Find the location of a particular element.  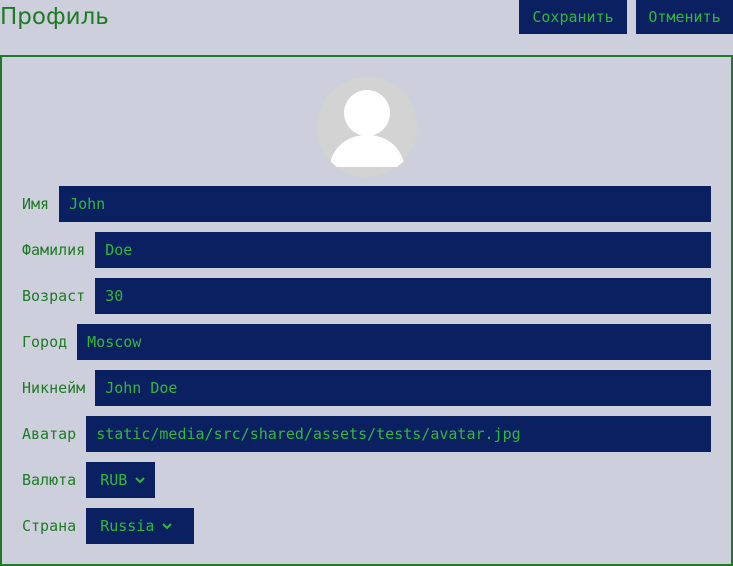

avatar is located at coordinates (367, 127).